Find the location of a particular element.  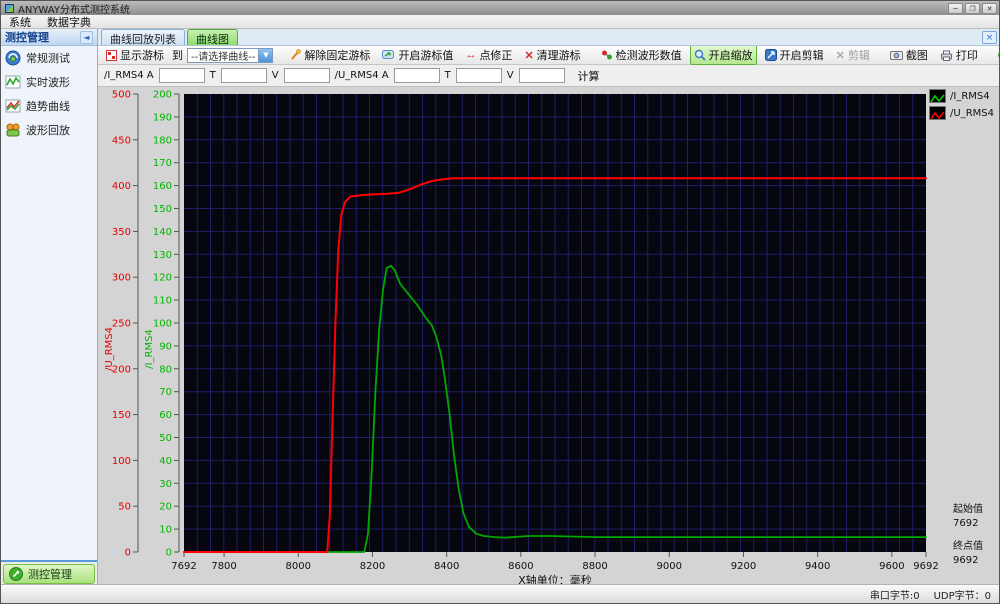

svg-text: 180 is located at coordinates (162, 140).